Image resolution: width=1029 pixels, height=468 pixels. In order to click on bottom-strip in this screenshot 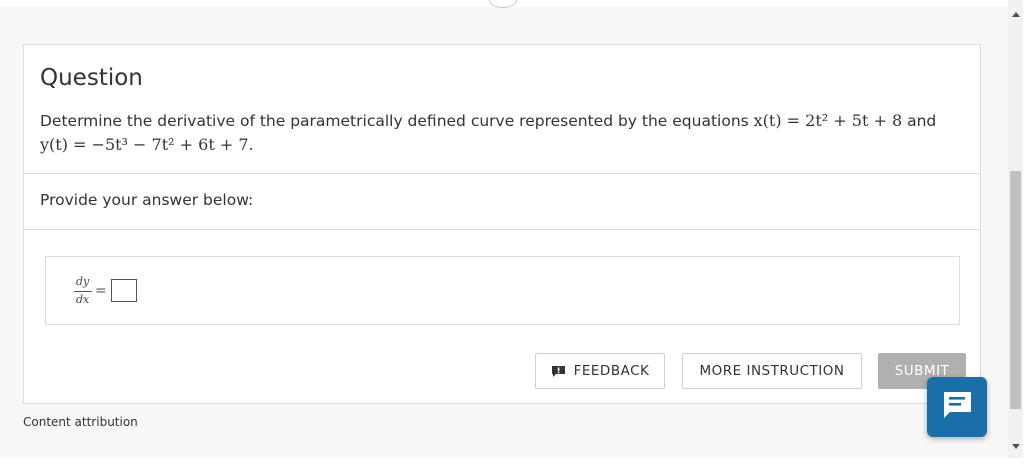, I will do `click(514, 463)`.